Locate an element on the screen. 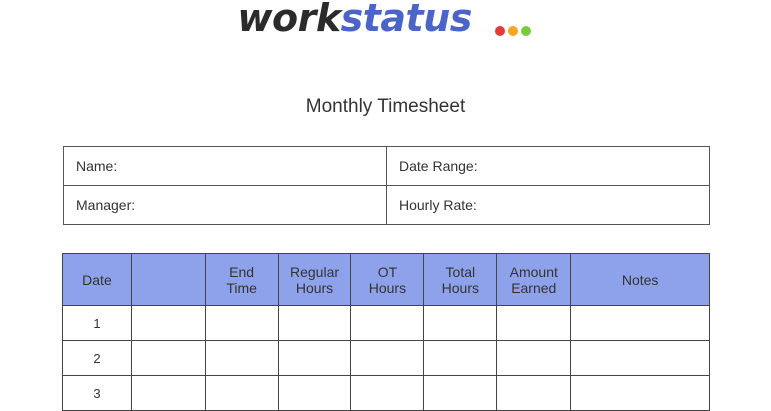  logo-text-status: status is located at coordinates (406, 20).